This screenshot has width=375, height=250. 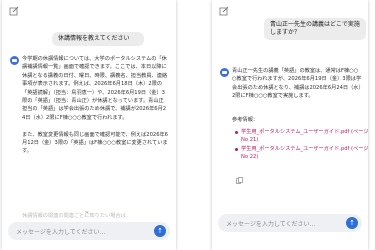 I want to click on user-message-bubble: 休講情報を教えてください, so click(x=98, y=39).